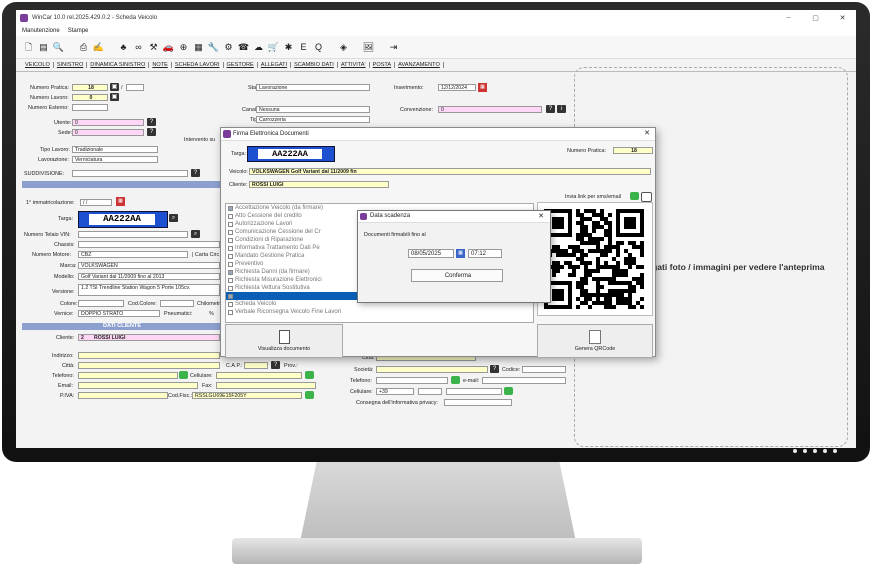 The height and width of the screenshot is (570, 874). What do you see at coordinates (258, 47) in the screenshot?
I see `cloud-icon: ☁` at bounding box center [258, 47].